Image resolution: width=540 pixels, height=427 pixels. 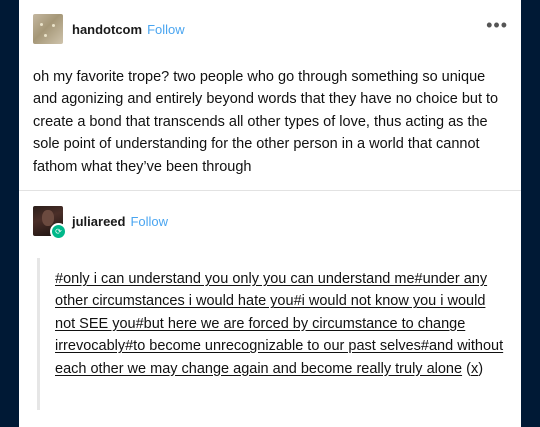 I want to click on post-header: handotcom Follow •••, so click(x=270, y=29).